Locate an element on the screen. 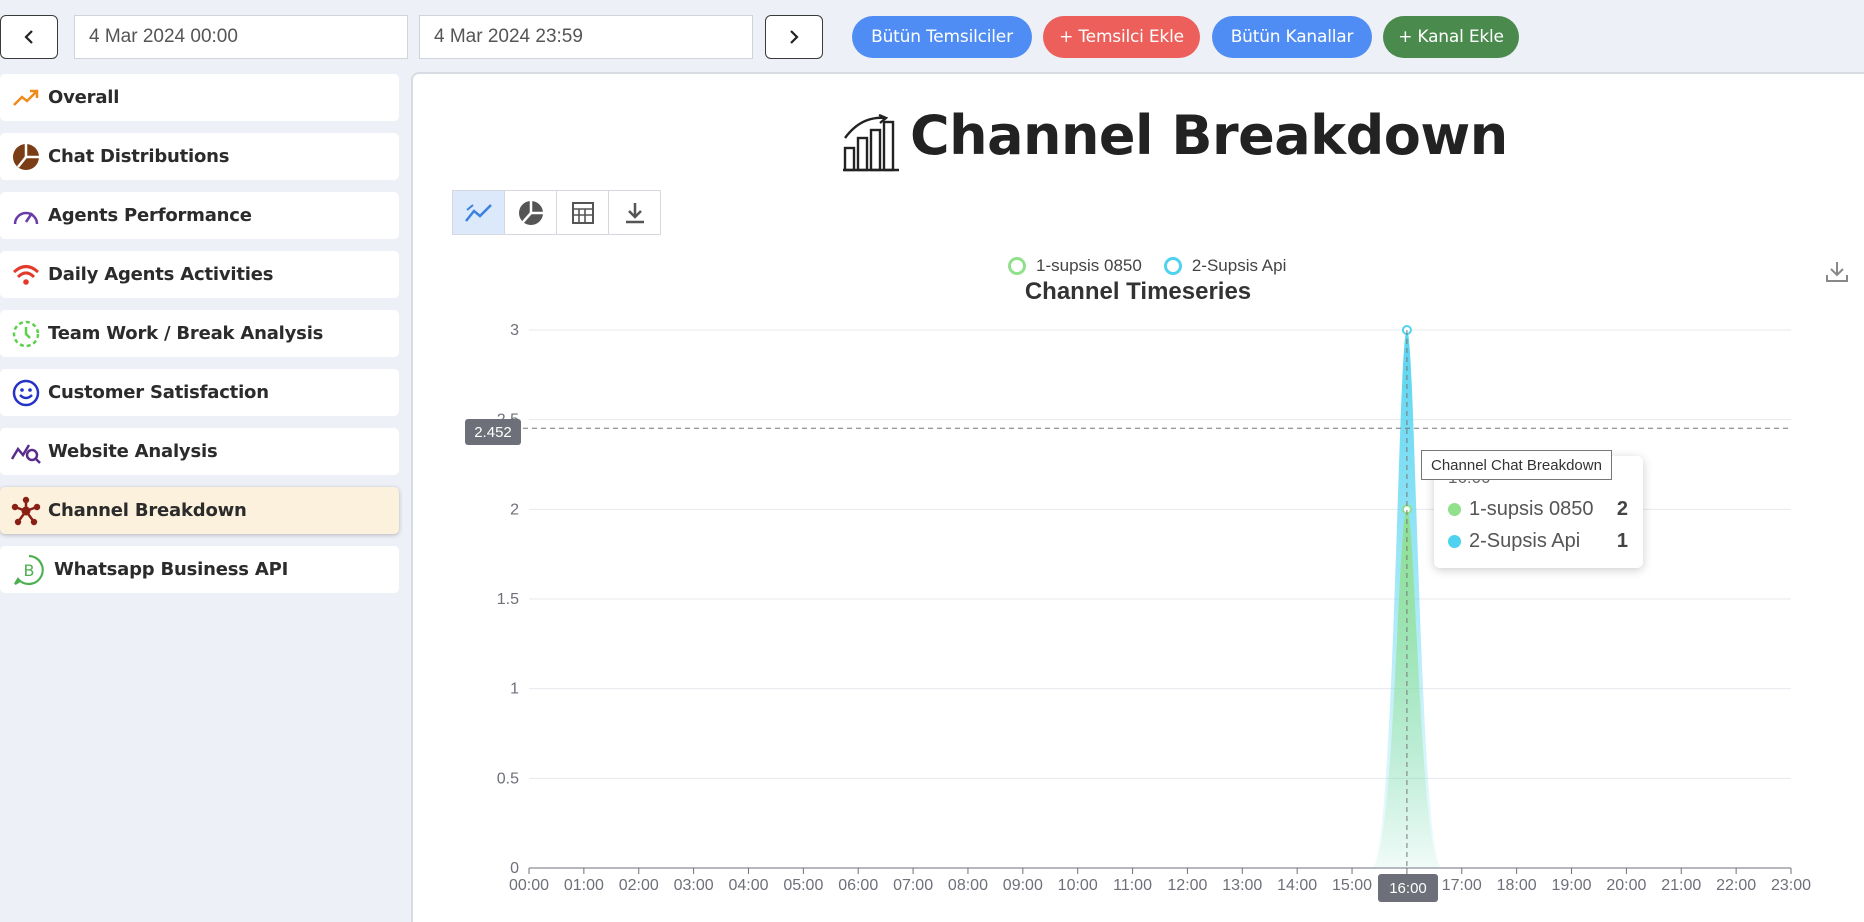 The image size is (1864, 922). y-tick-label: 2 is located at coordinates (514, 509).